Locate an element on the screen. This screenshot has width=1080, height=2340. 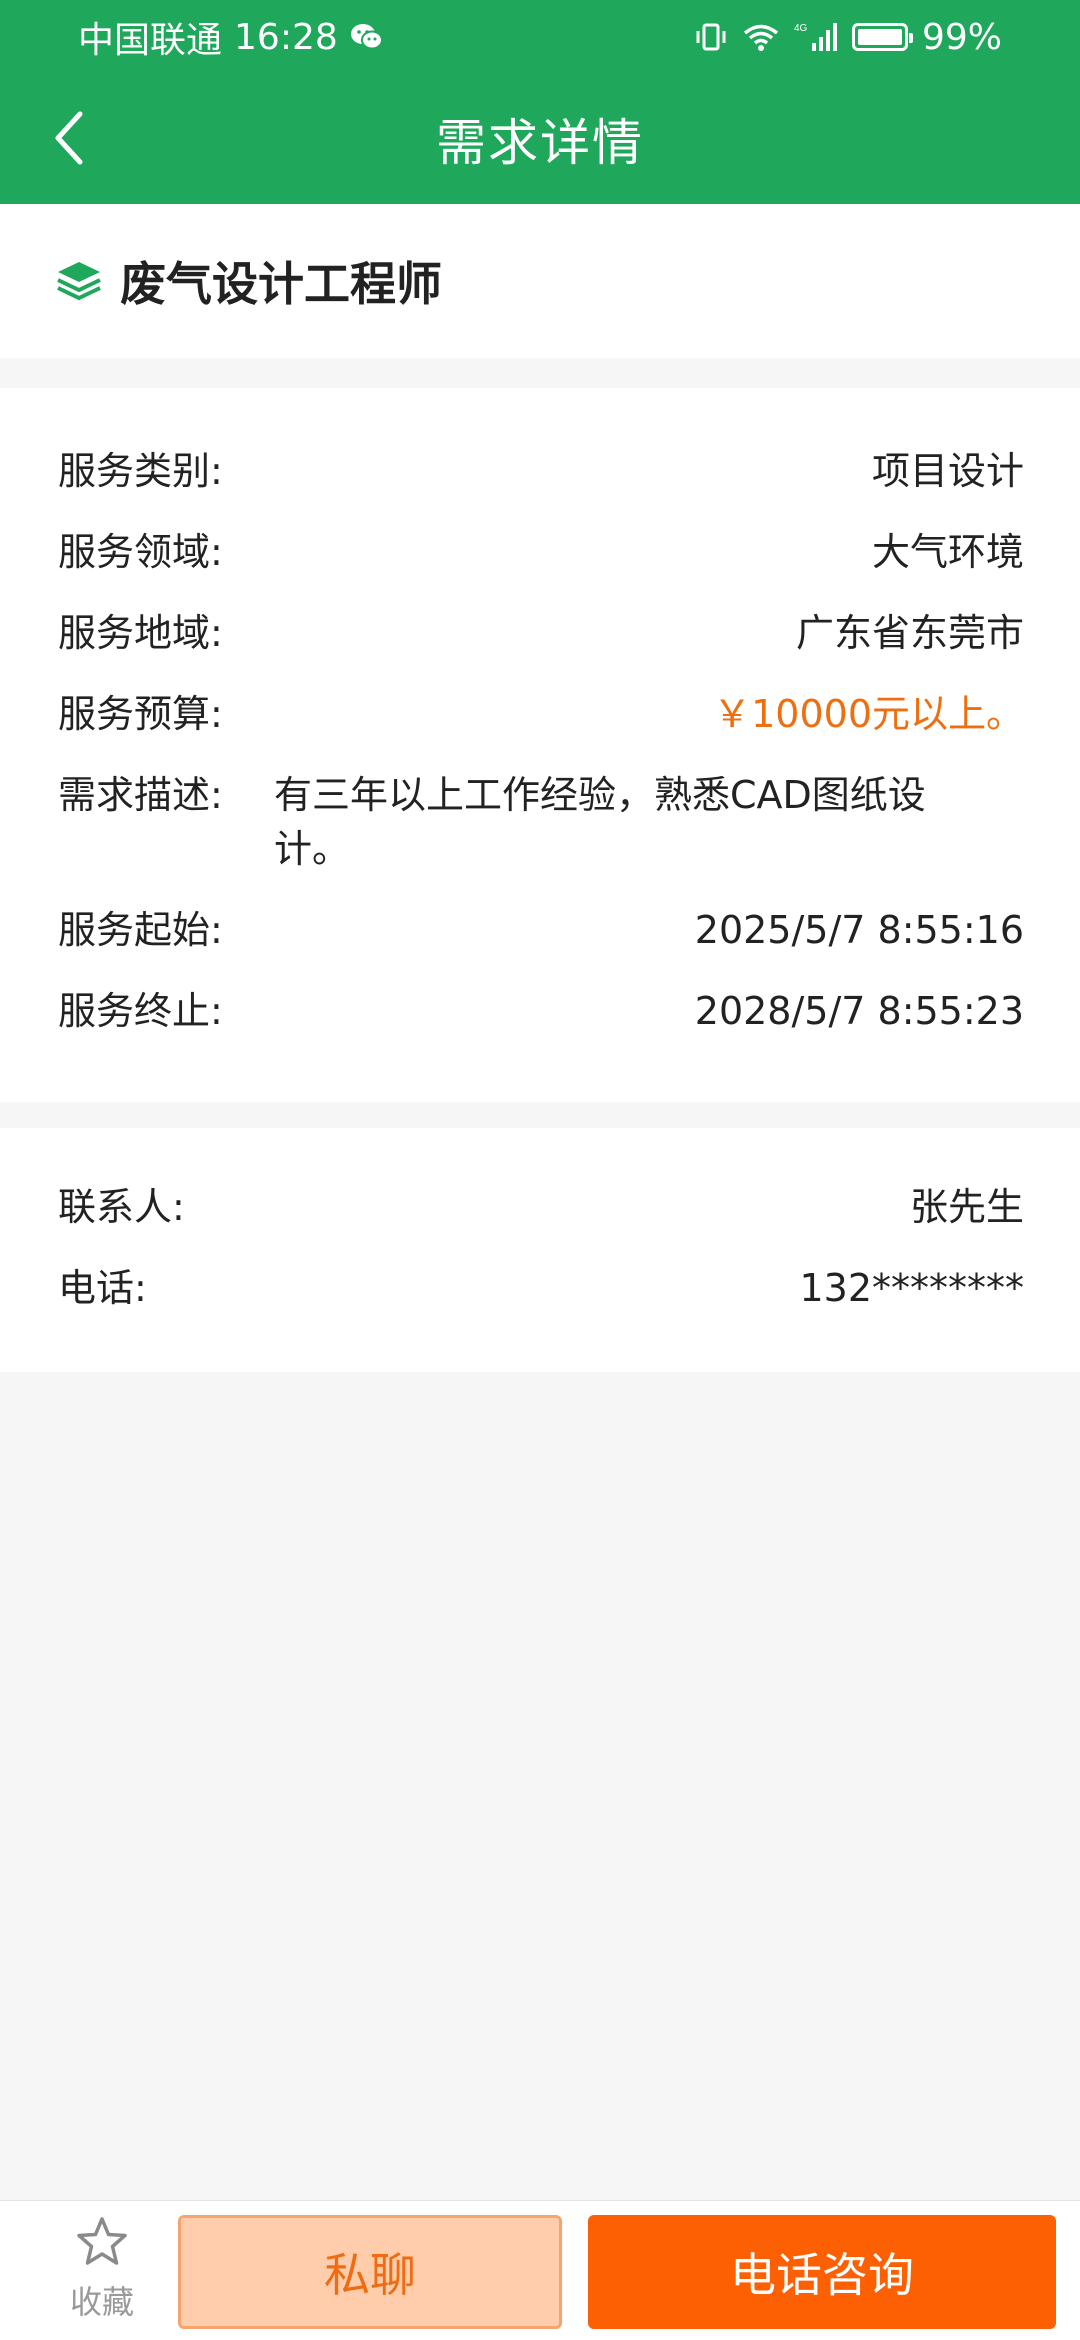
layers-icon is located at coordinates (79, 281).